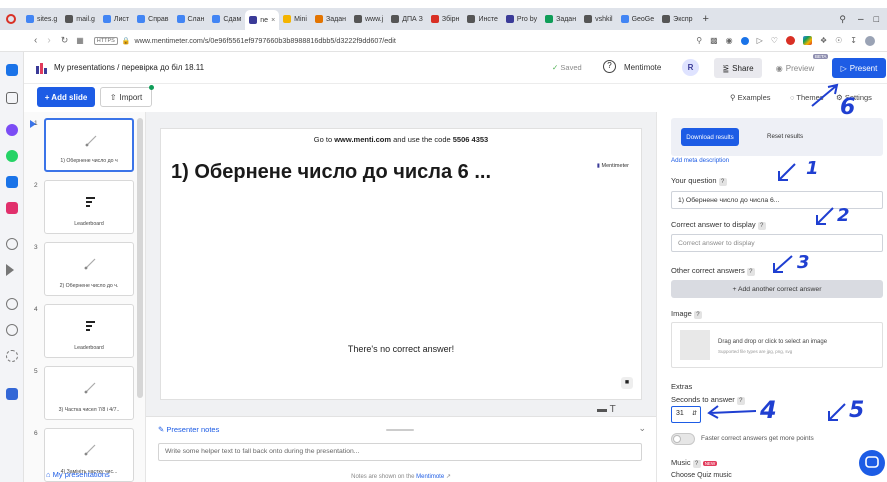 The height and width of the screenshot is (482, 887). I want to click on download-results-button: Download results, so click(710, 137).